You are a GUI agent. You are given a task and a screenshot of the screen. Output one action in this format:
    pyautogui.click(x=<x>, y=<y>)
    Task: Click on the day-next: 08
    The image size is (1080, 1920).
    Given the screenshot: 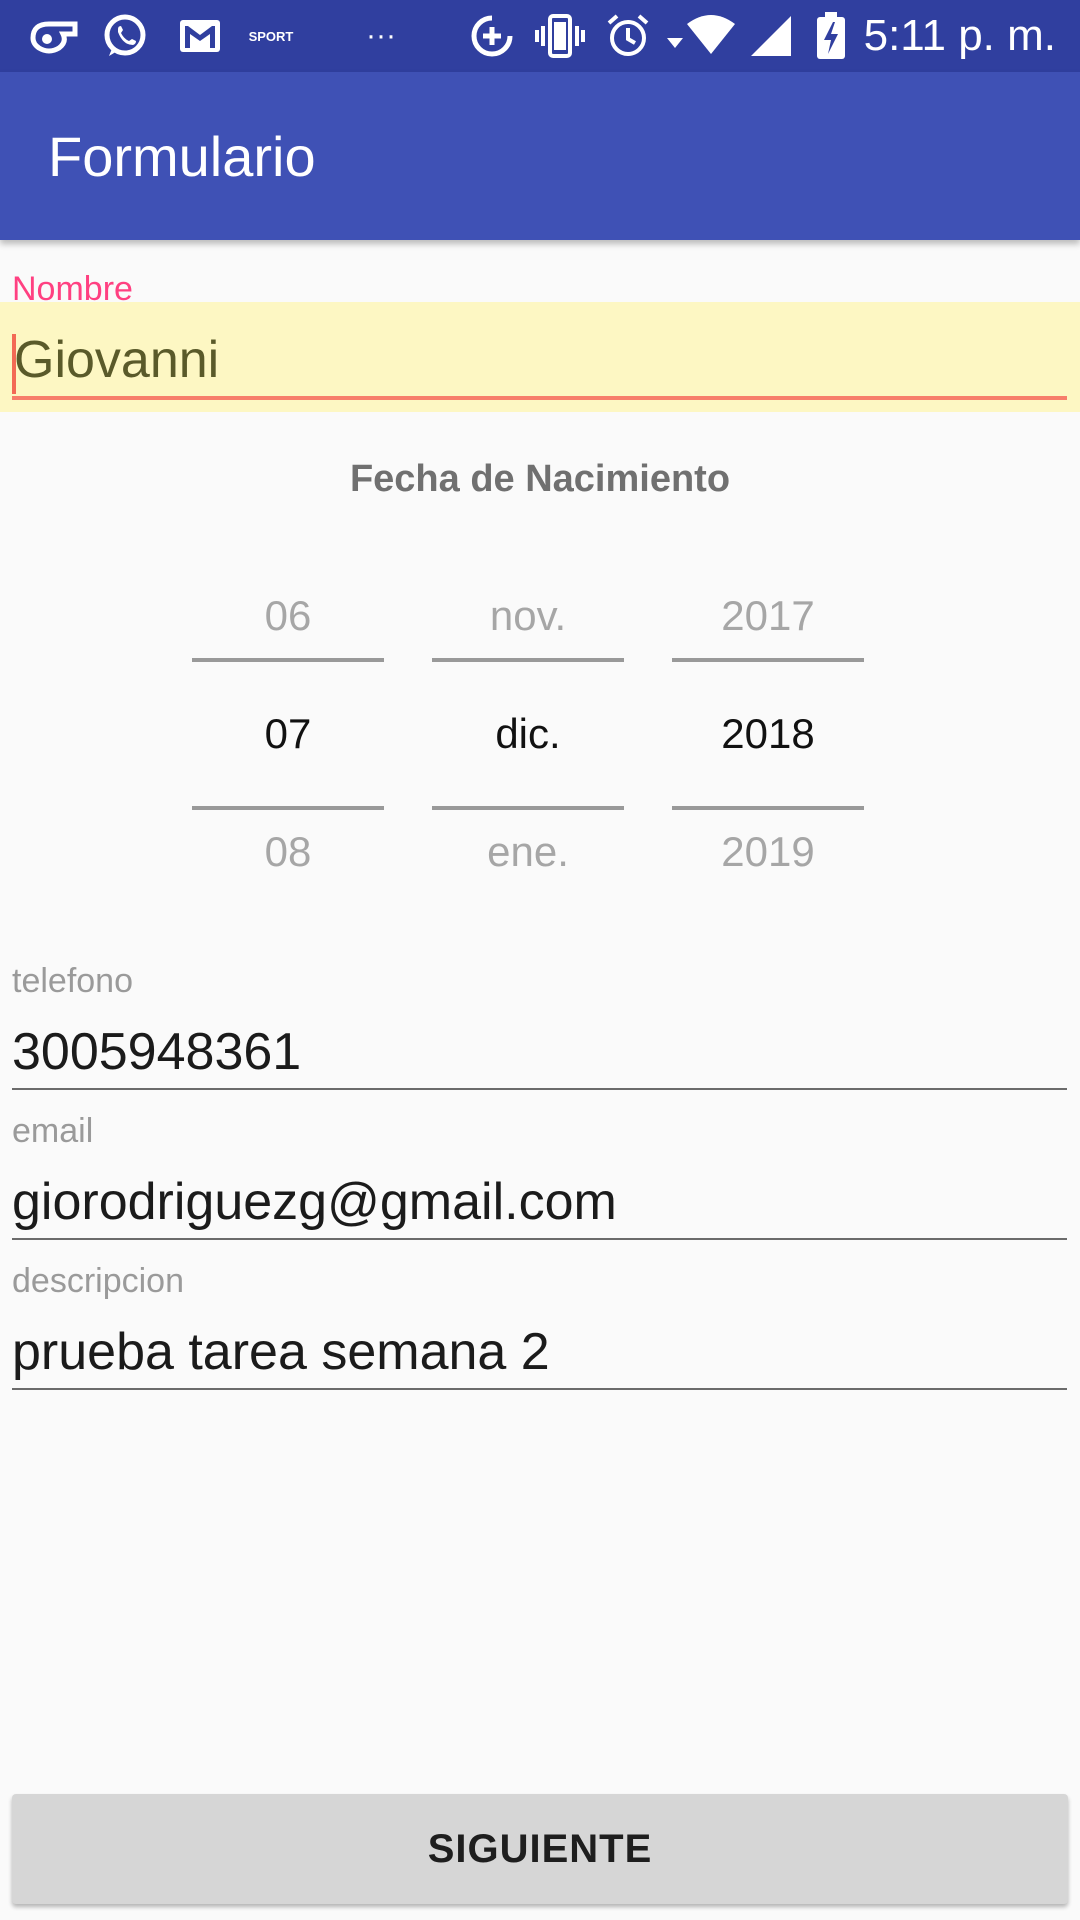 What is the action you would take?
    pyautogui.click(x=288, y=852)
    